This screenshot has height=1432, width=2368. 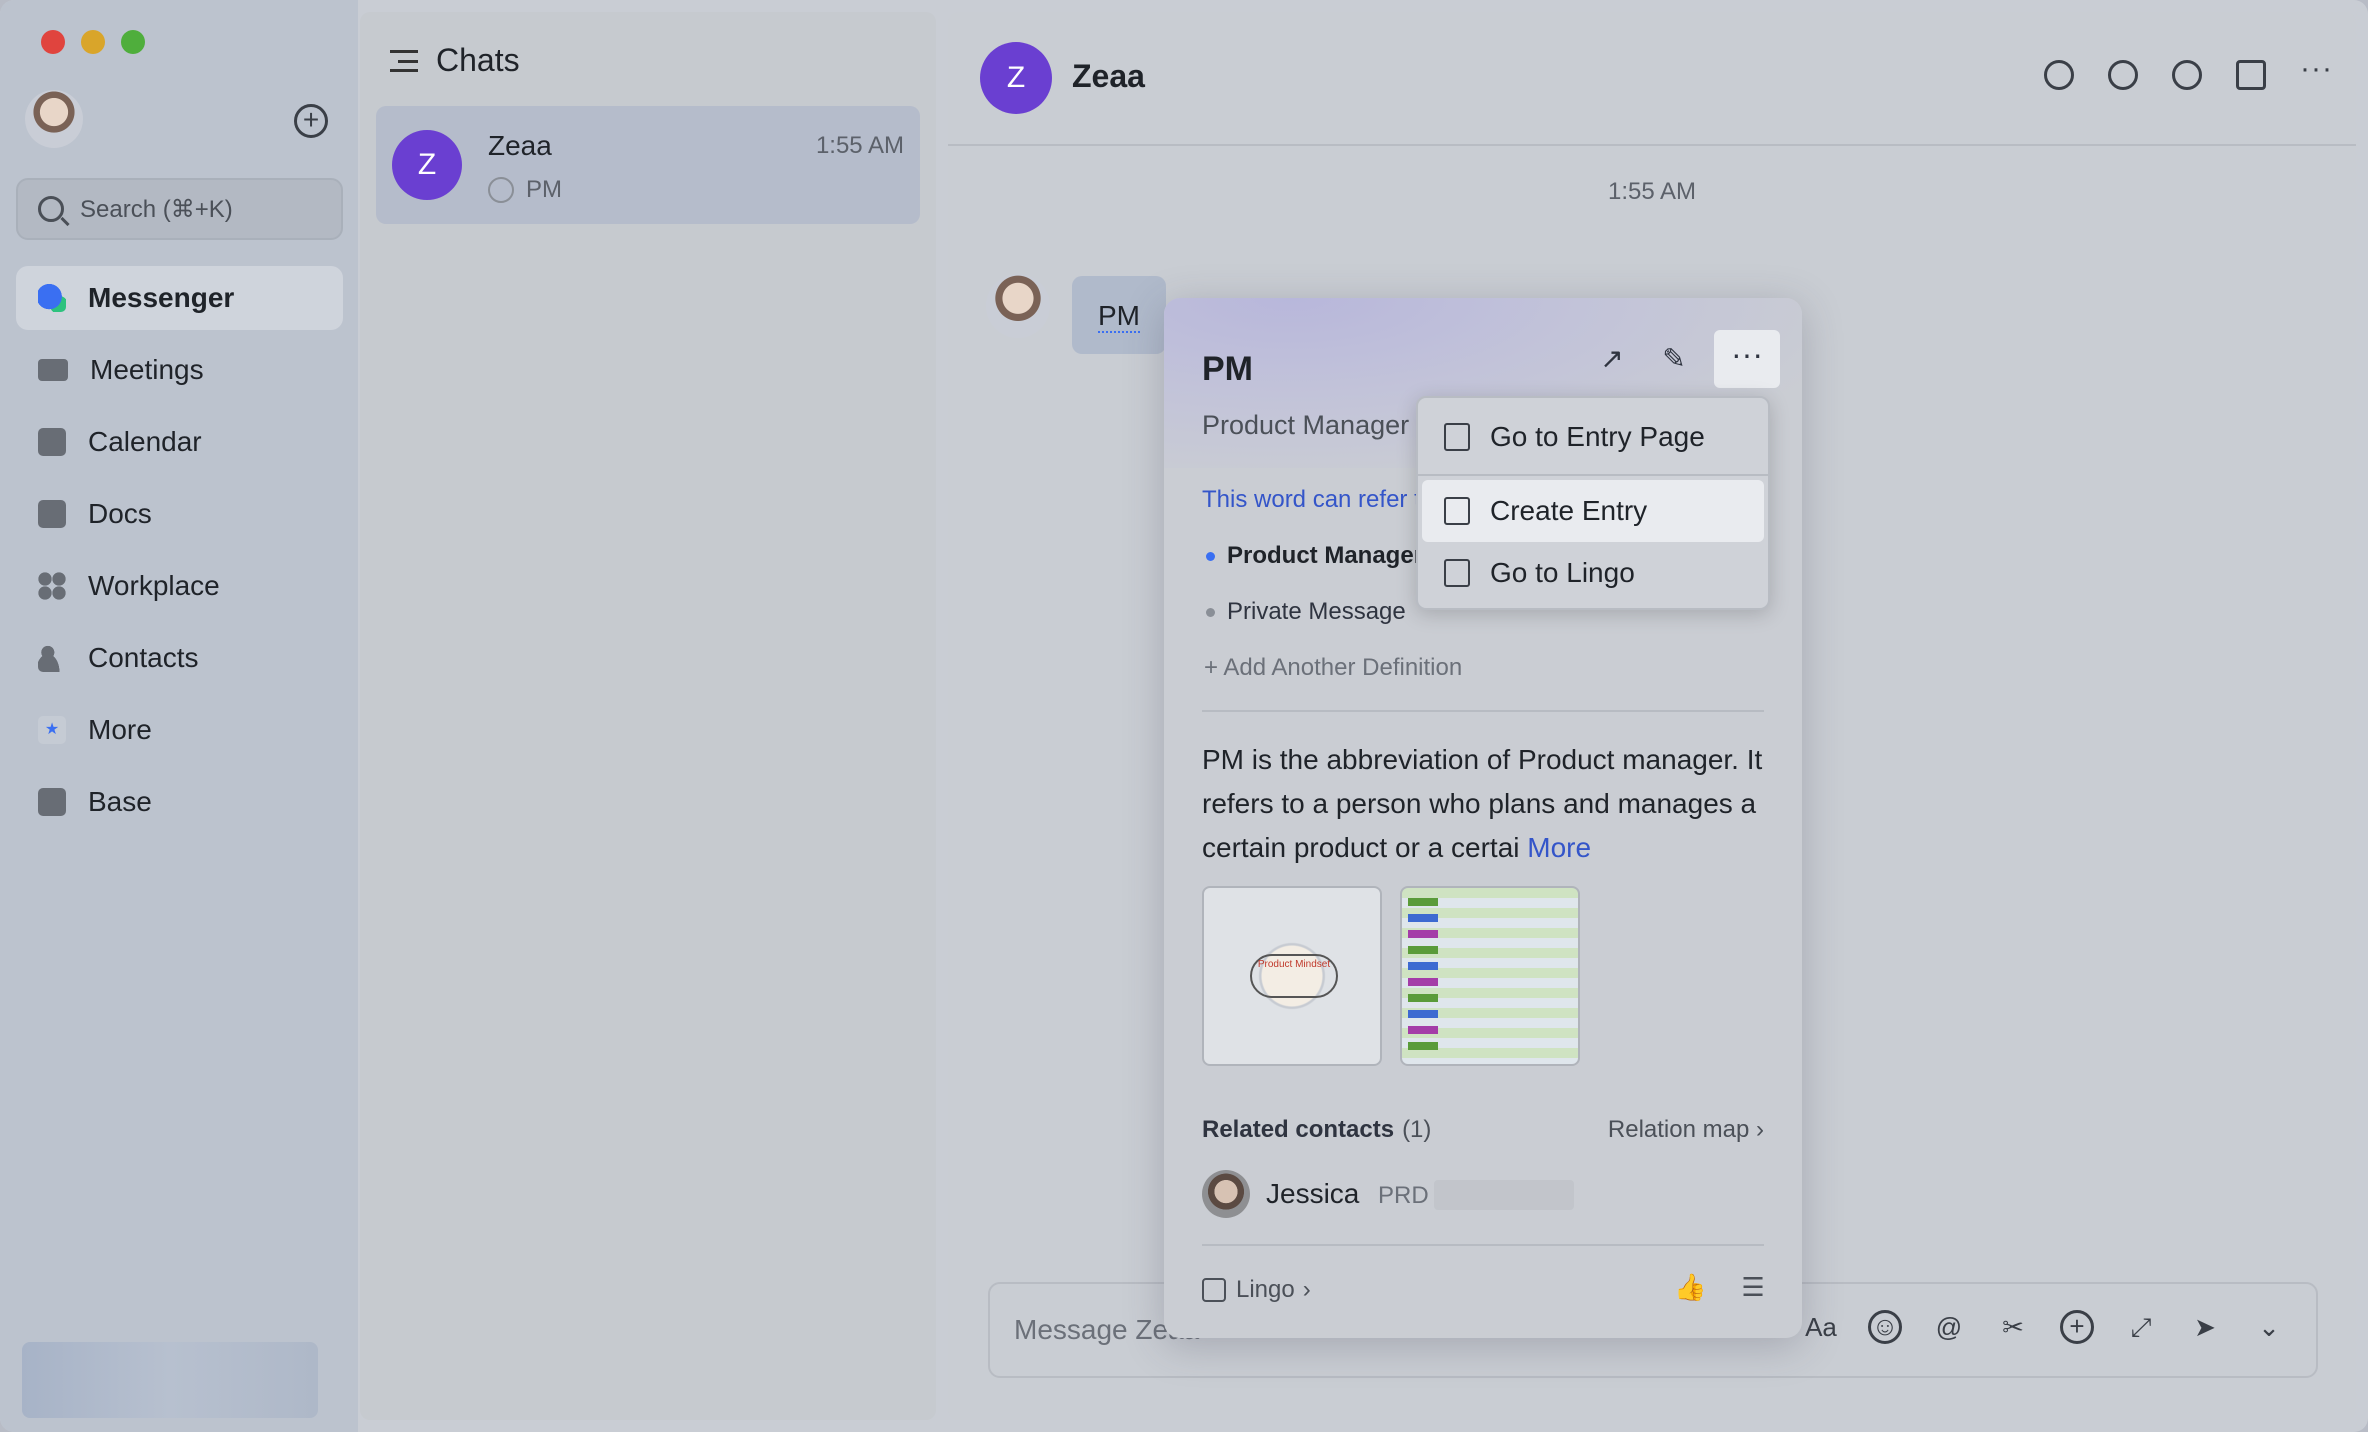 What do you see at coordinates (520, 145) in the screenshot?
I see `chat-name: Zeaa` at bounding box center [520, 145].